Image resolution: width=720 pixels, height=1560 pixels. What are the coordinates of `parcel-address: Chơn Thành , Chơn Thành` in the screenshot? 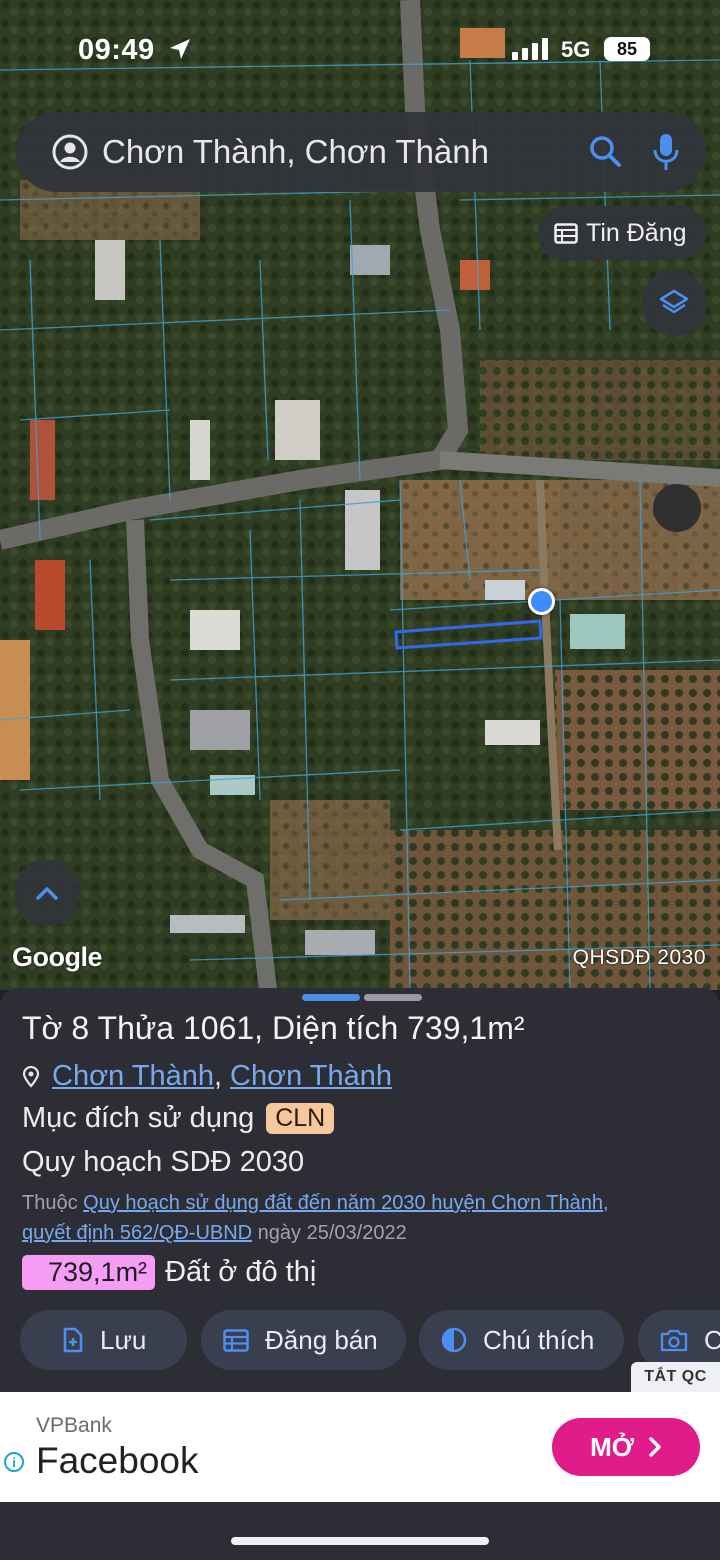 It's located at (207, 1076).